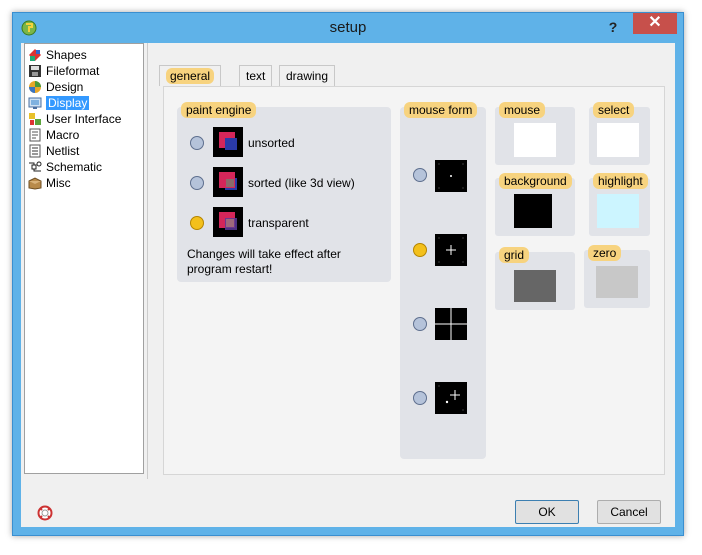 The image size is (702, 555). What do you see at coordinates (35, 183) in the screenshot?
I see `misc-icon` at bounding box center [35, 183].